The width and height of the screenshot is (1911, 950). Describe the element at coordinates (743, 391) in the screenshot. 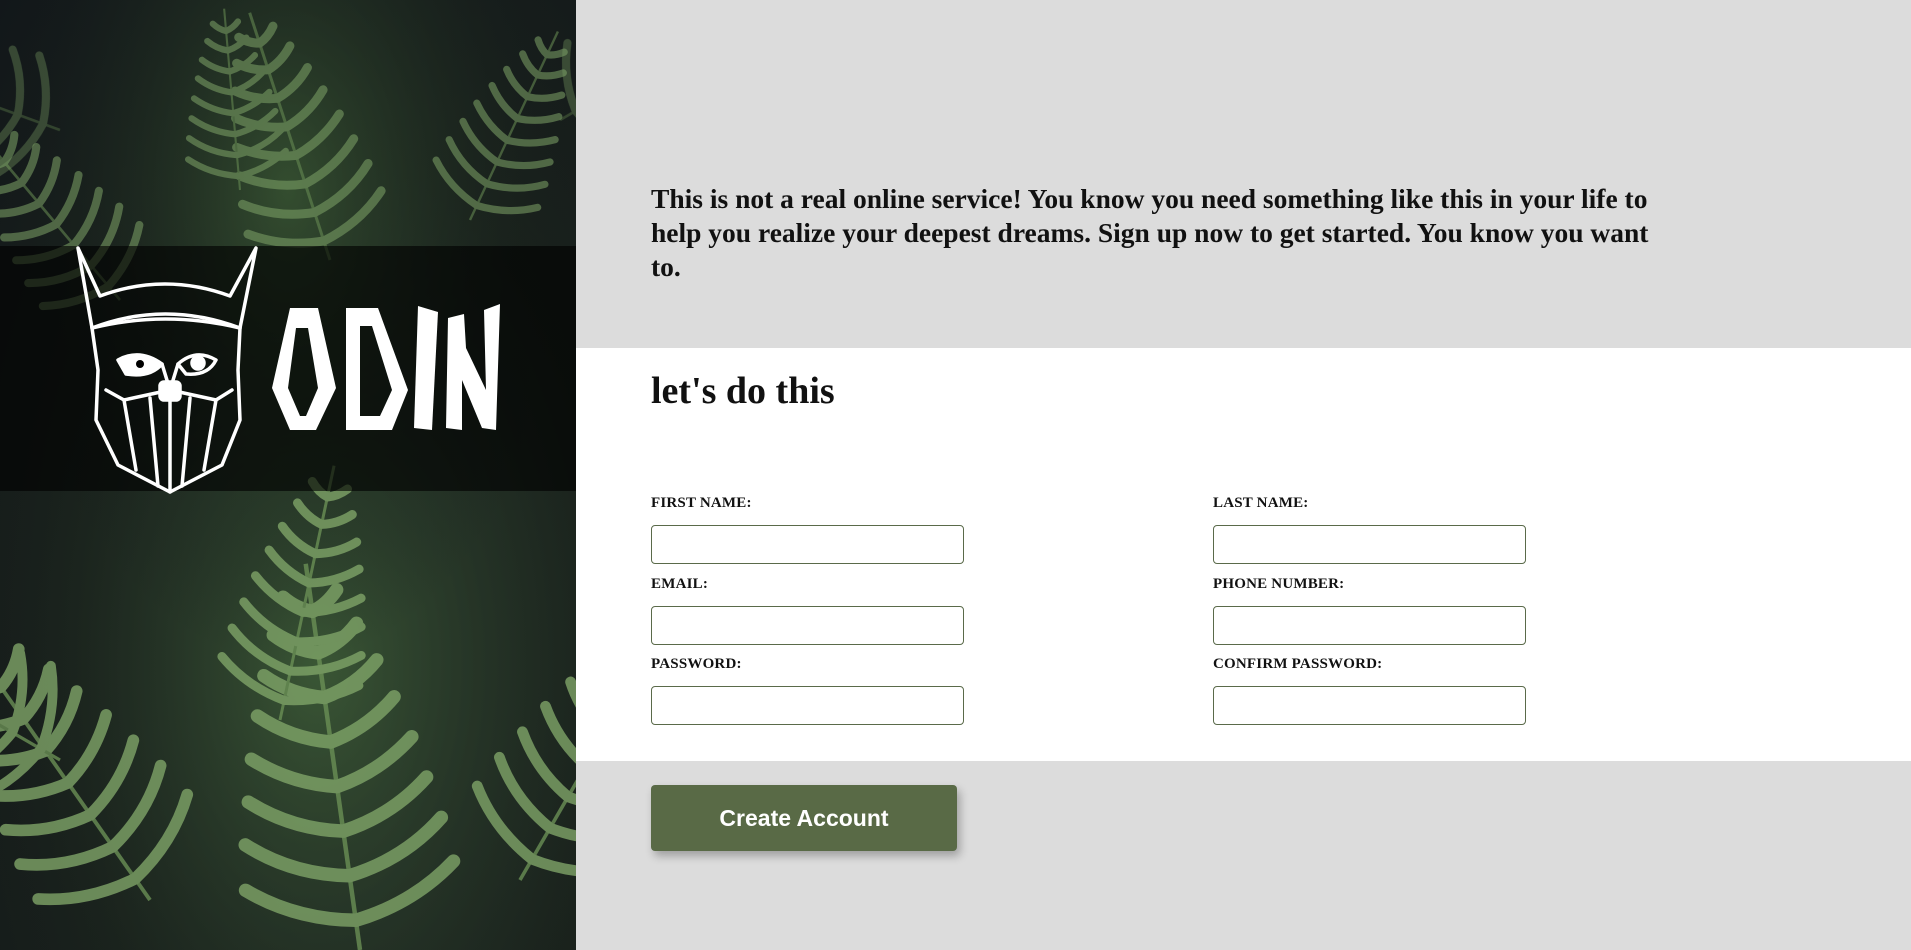

I see `form-heading: let's do this` at that location.